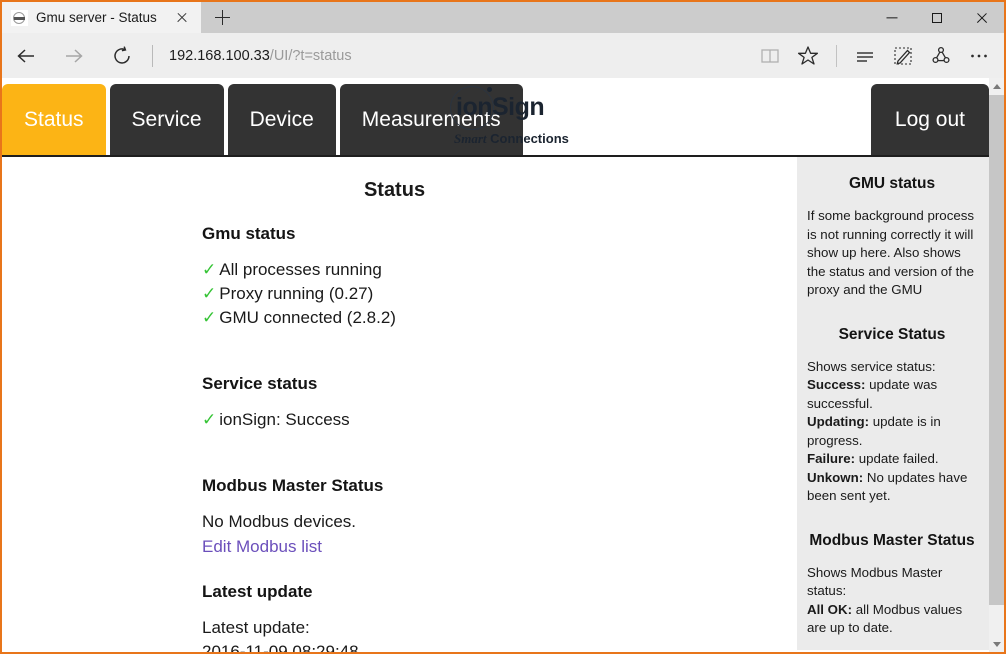 The height and width of the screenshot is (654, 1006). I want to click on url-path: /UI/?t=status, so click(310, 55).